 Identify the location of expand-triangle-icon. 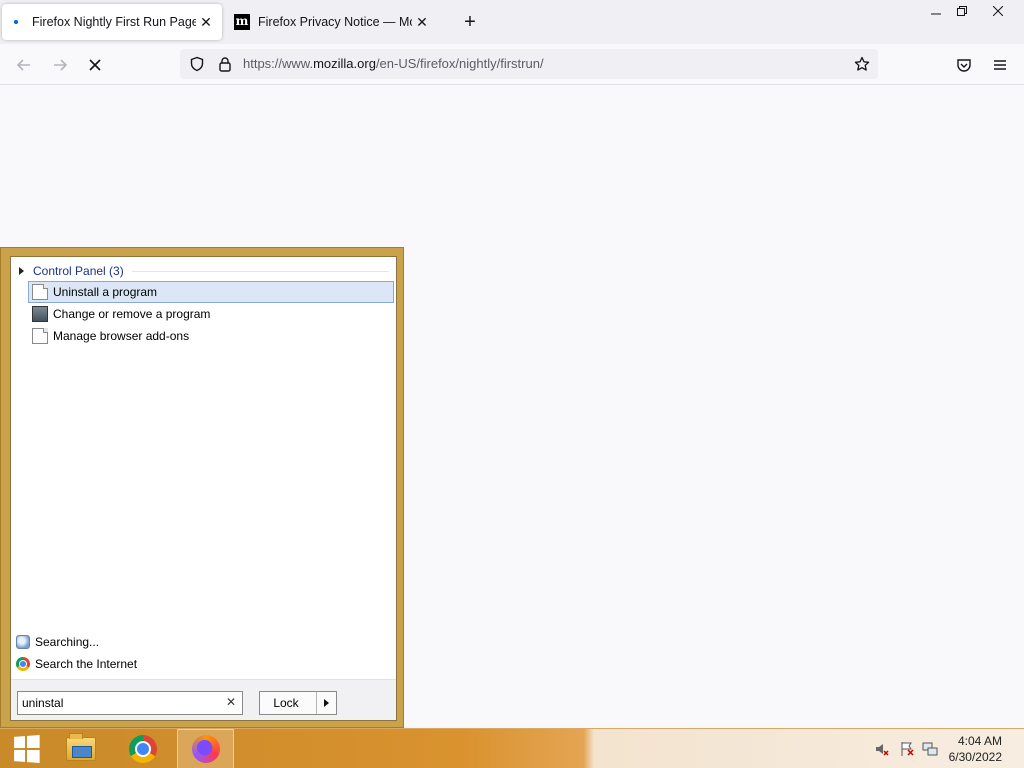
(21, 271).